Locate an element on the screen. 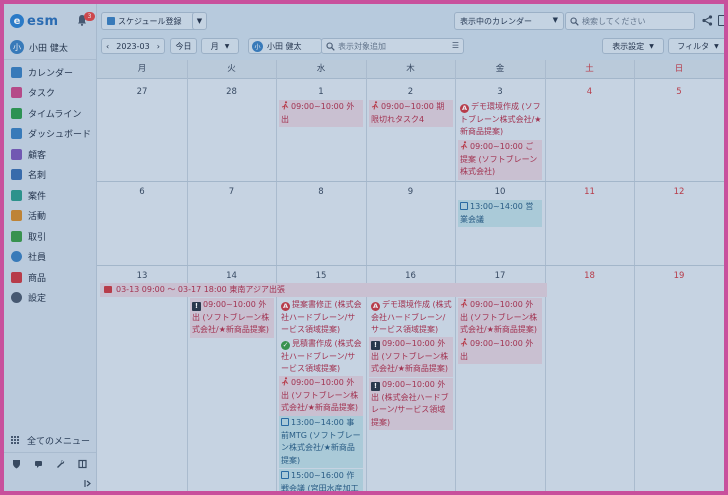  sidebar-item-business-card: 名刺 is located at coordinates (50, 175).